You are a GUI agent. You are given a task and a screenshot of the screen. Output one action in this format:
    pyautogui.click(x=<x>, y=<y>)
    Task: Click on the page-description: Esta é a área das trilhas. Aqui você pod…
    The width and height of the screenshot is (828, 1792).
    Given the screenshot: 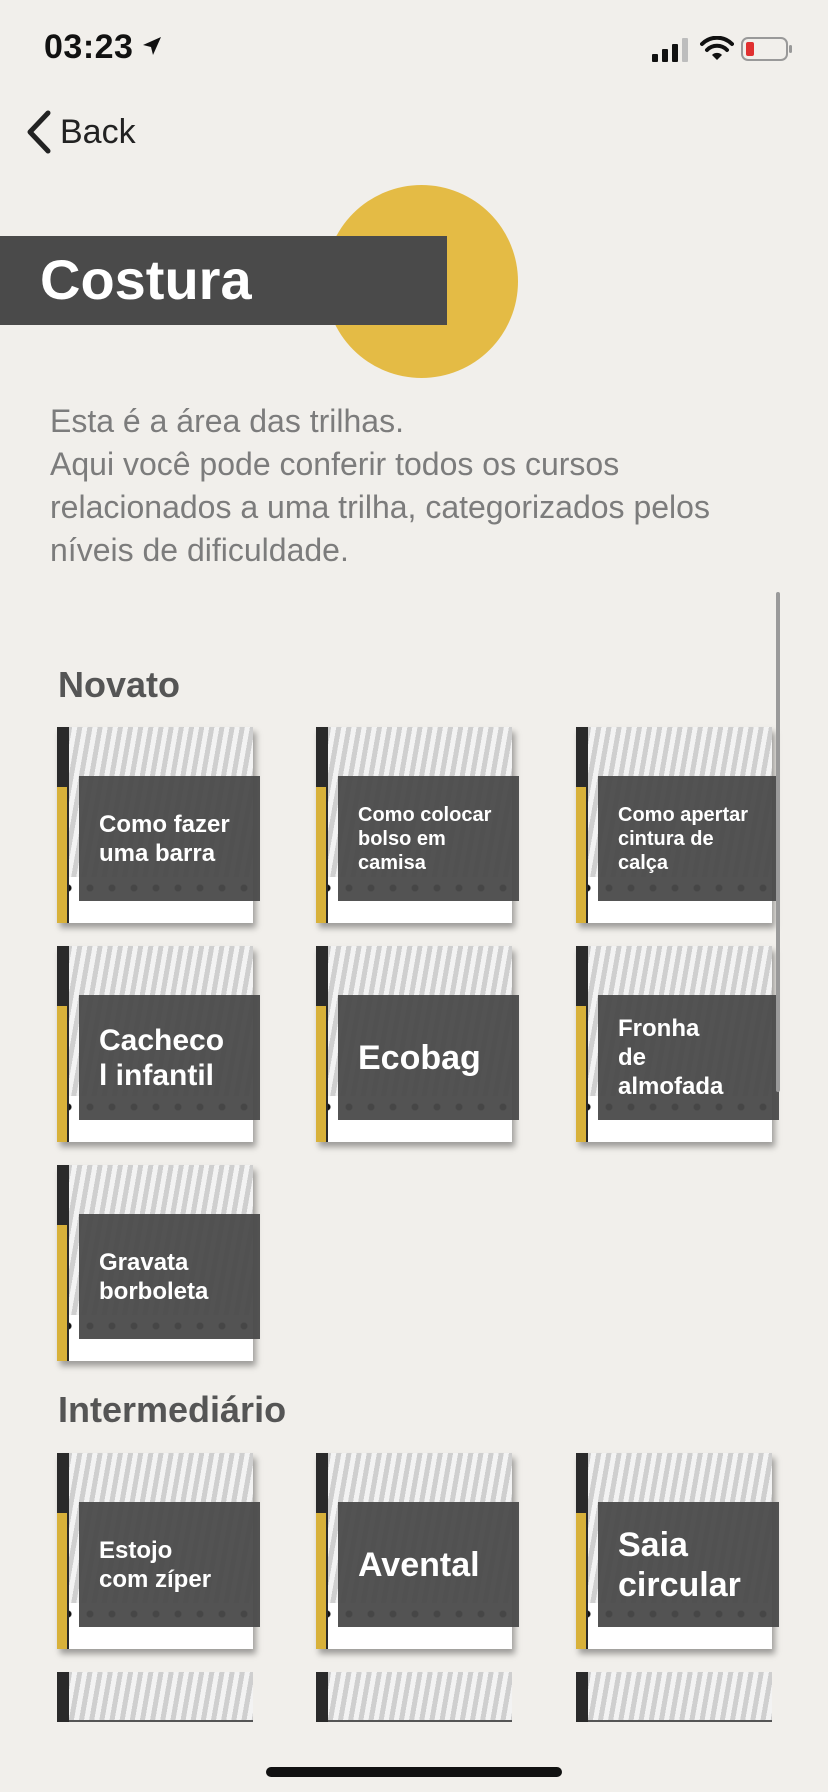 What is the action you would take?
    pyautogui.click(x=380, y=485)
    